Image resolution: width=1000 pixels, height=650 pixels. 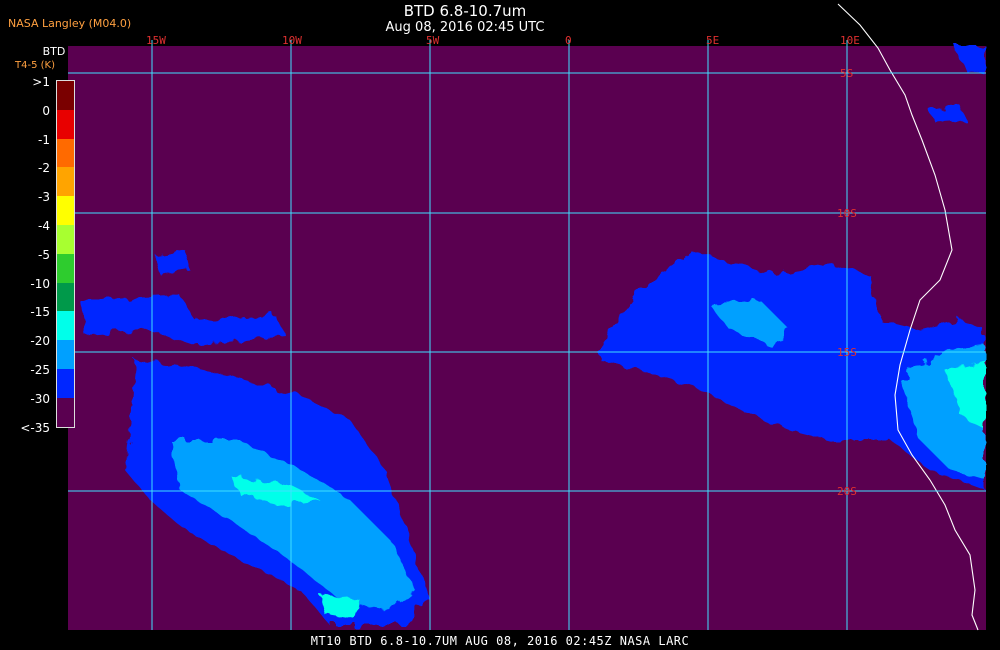 I want to click on product-title: BTD 6.8-10.7um, so click(x=465, y=11).